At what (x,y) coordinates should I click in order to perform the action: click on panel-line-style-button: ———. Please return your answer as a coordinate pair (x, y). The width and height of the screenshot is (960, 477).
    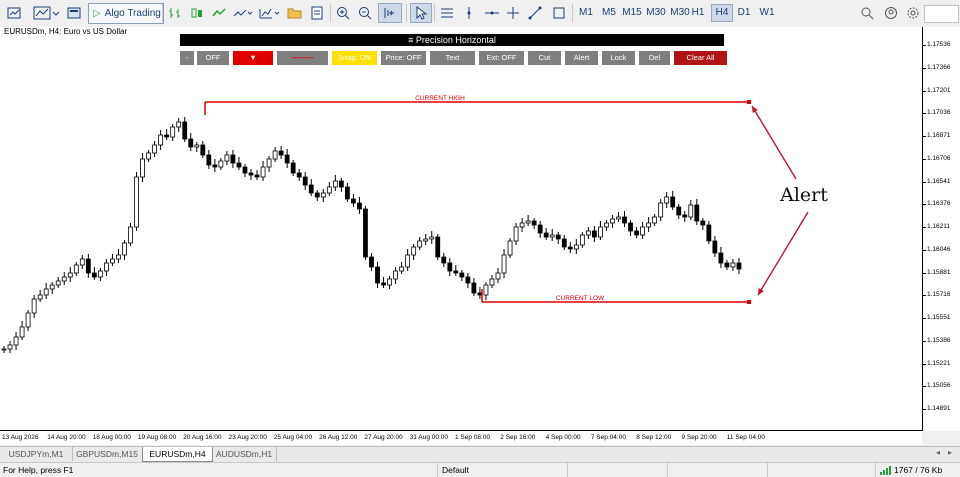
    Looking at the image, I should click on (302, 58).